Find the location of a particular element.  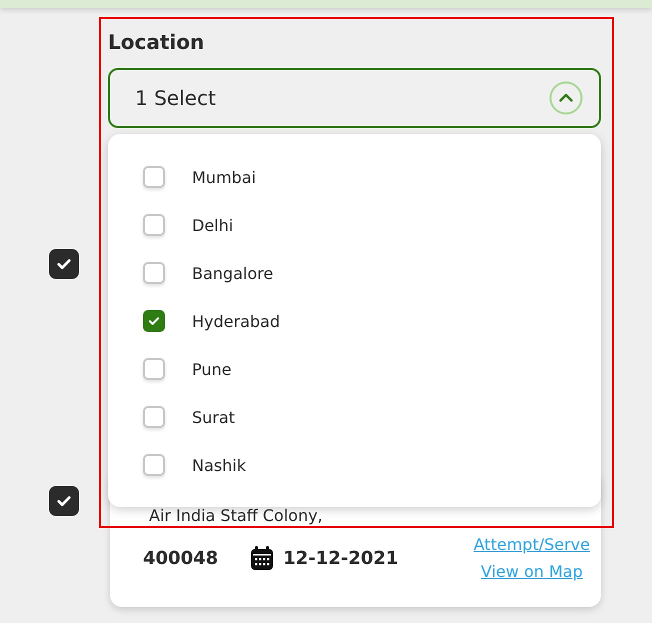

address-text: Air India Staff Colony, is located at coordinates (236, 515).